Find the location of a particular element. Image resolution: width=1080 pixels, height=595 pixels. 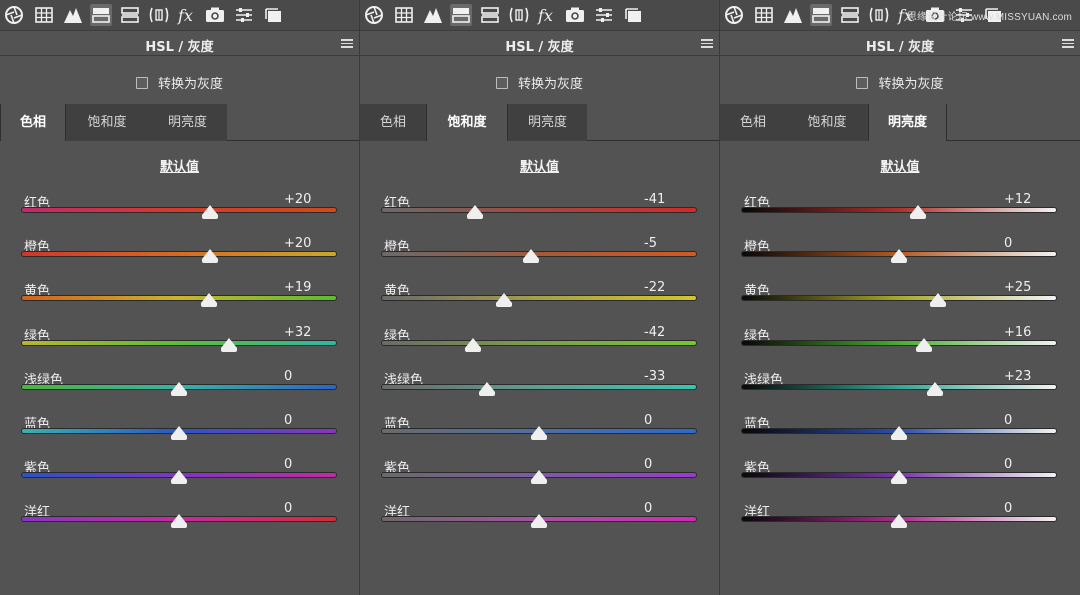

slider-value-field: +32 is located at coordinates (306, 334).